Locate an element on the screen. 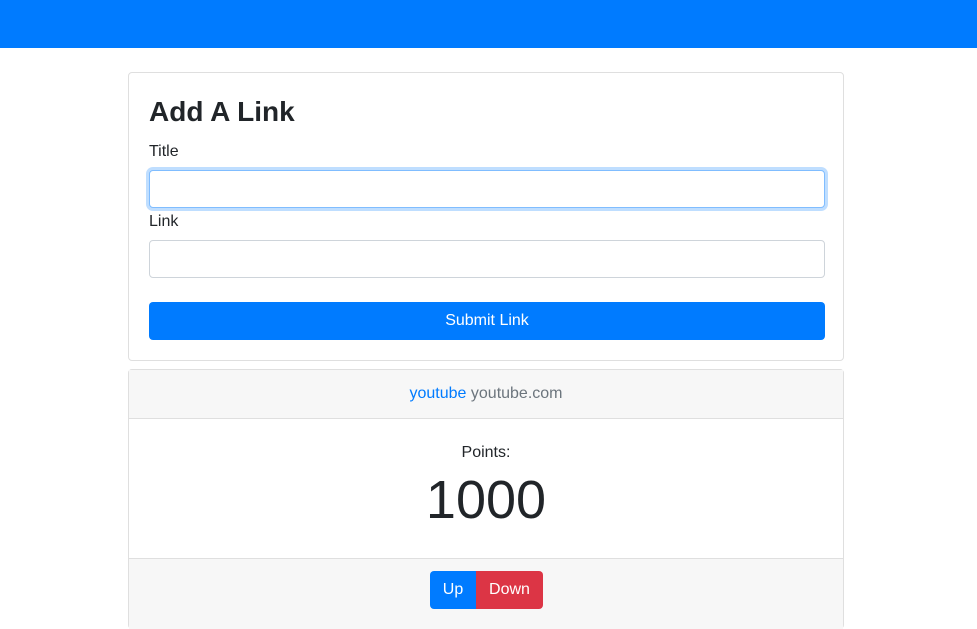 Image resolution: width=977 pixels, height=629 pixels. upvote-button: Up is located at coordinates (453, 590).